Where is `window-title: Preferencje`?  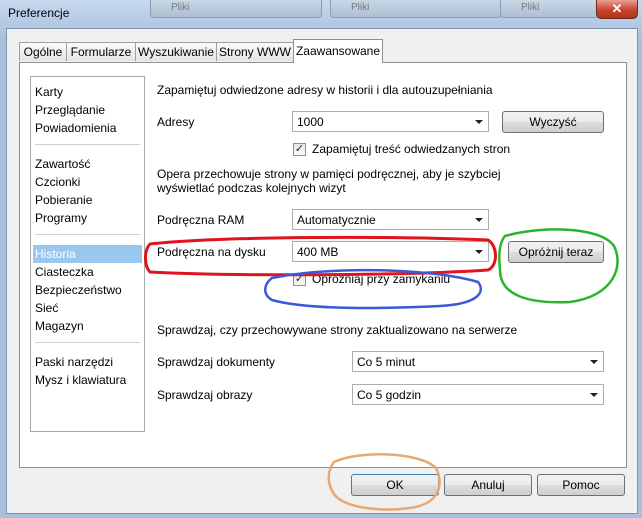 window-title: Preferencje is located at coordinates (39, 13).